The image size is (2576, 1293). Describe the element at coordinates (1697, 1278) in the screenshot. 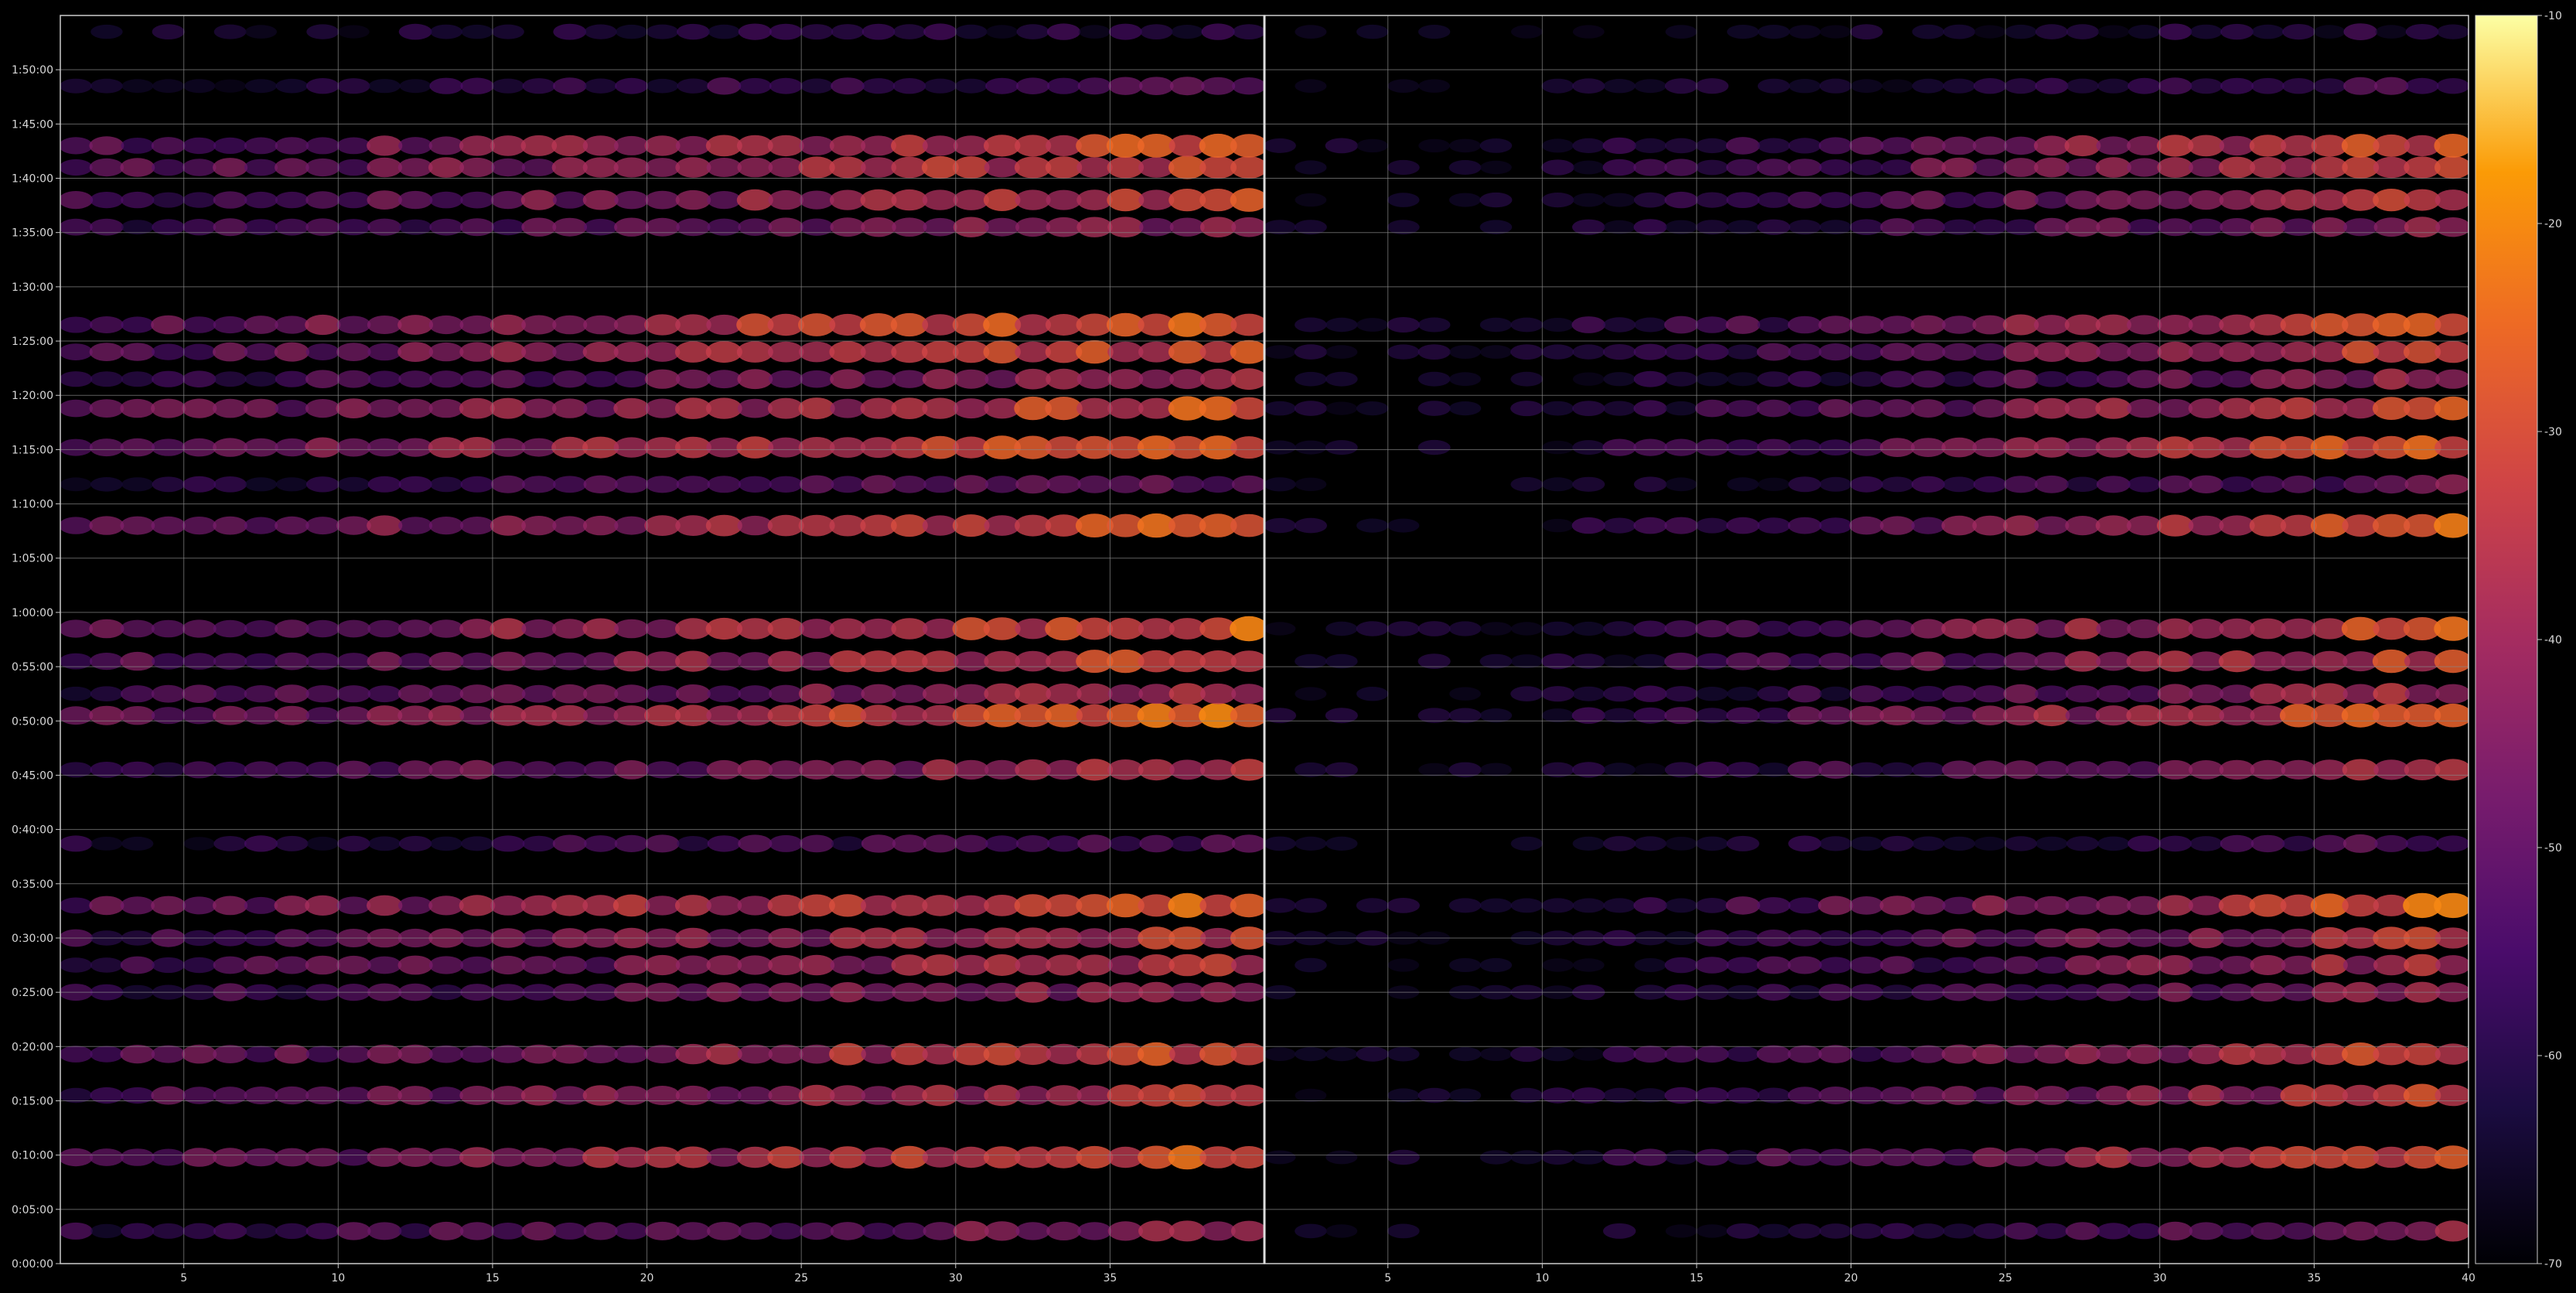

I see `x-tick-label: 15` at that location.